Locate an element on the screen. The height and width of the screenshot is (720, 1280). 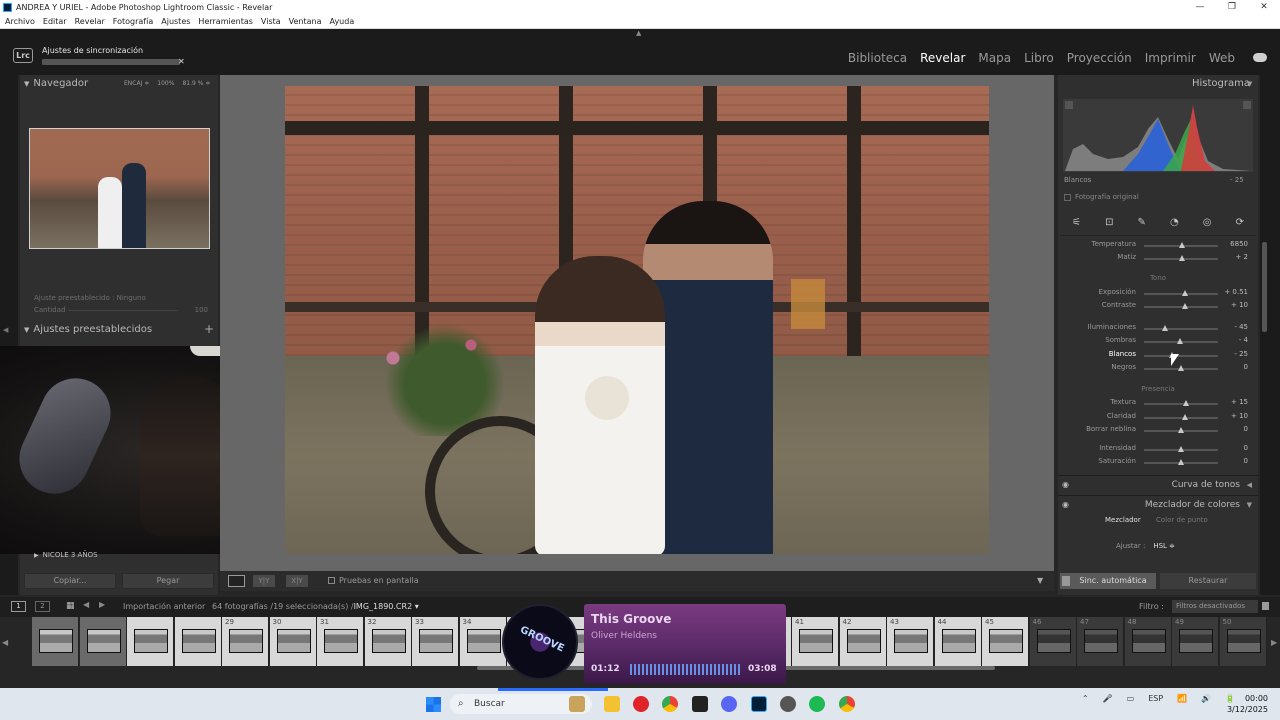
window-2-button: 2 is located at coordinates (42, 606).